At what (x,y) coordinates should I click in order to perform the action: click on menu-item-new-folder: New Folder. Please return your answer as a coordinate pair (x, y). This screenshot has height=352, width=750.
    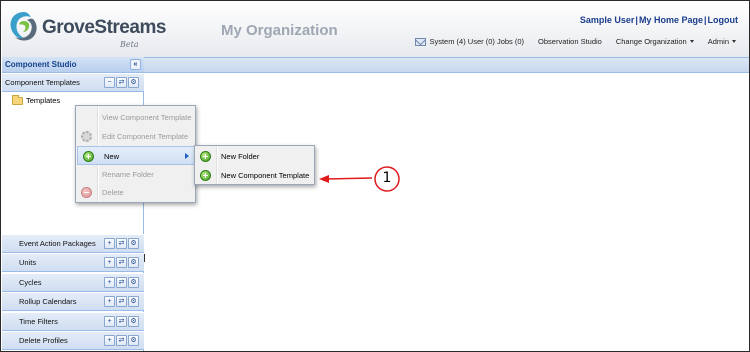
    Looking at the image, I should click on (254, 156).